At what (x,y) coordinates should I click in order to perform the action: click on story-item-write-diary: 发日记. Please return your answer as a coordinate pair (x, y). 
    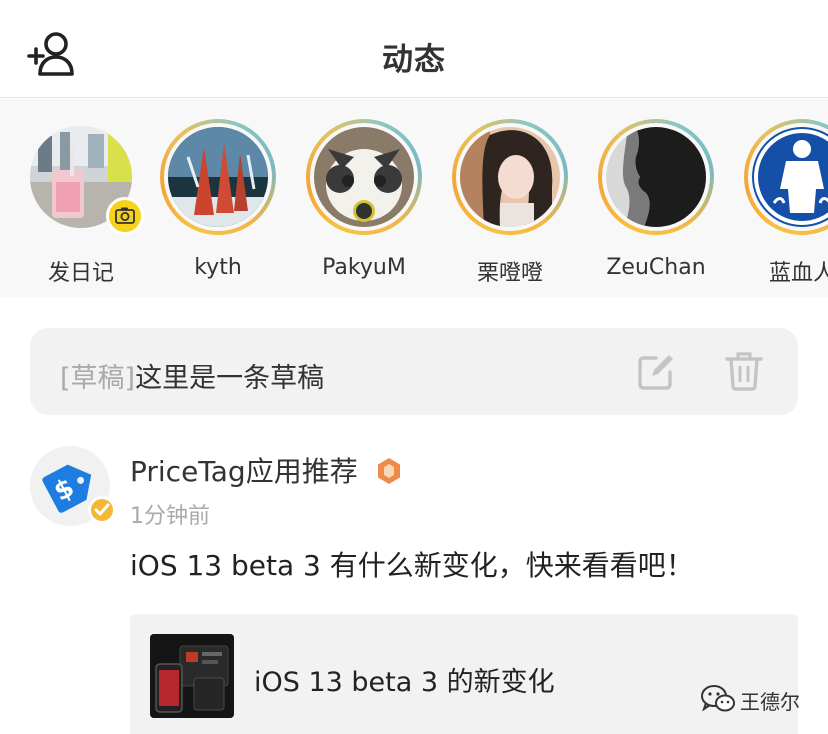
    Looking at the image, I should click on (81, 204).